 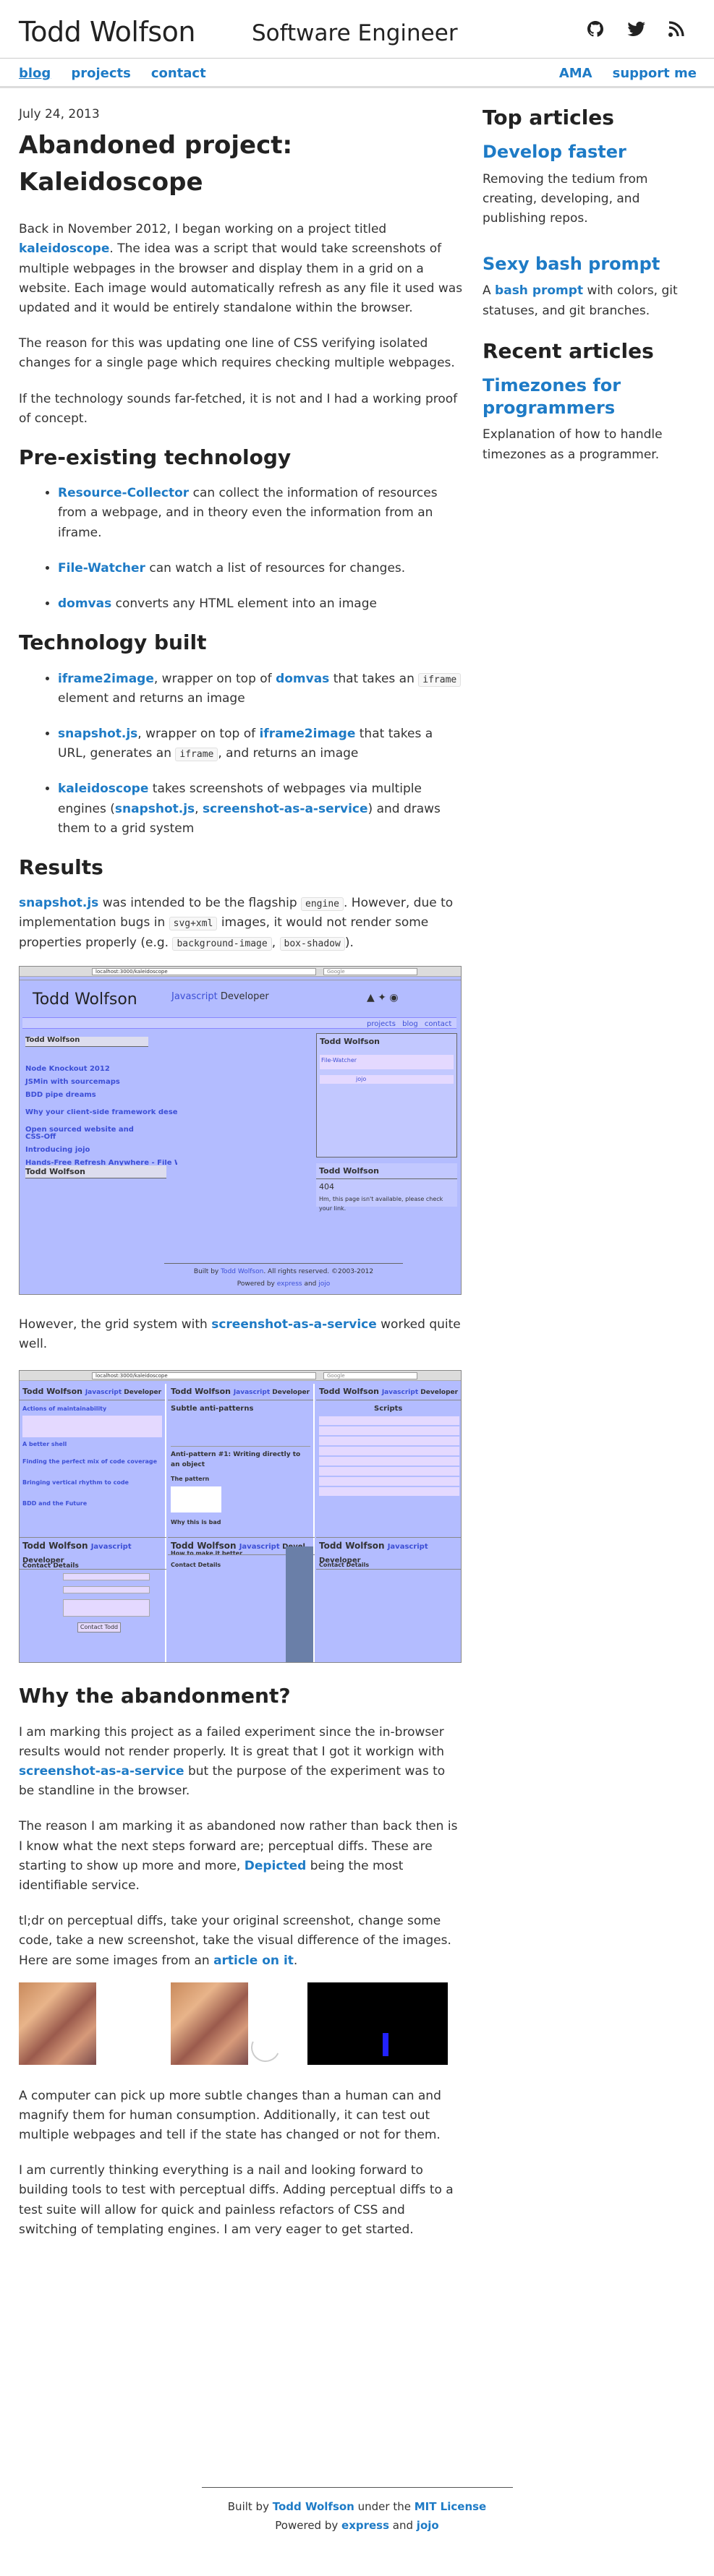 What do you see at coordinates (676, 29) in the screenshot?
I see `rss-icon` at bounding box center [676, 29].